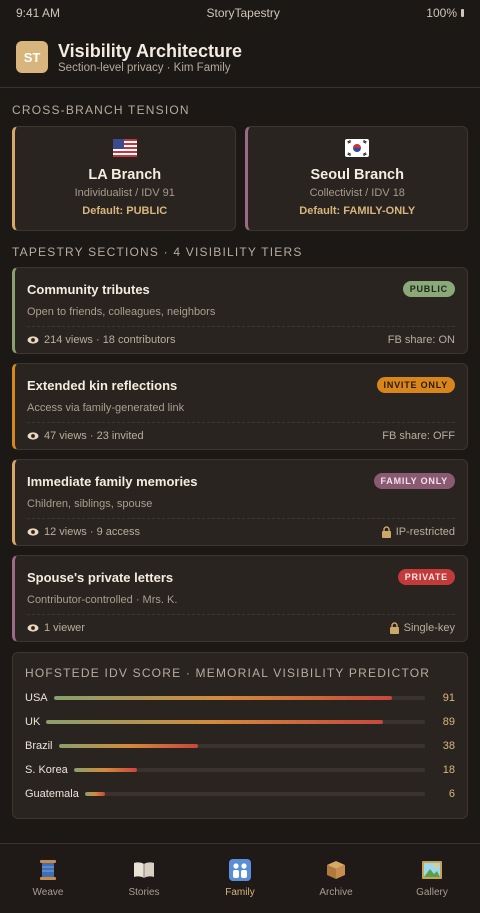 This screenshot has width=480, height=913. I want to click on idv-rows: USA 91 UK 89 Brazil 38 S. Korea 18 Guatemala 6, so click(240, 746).